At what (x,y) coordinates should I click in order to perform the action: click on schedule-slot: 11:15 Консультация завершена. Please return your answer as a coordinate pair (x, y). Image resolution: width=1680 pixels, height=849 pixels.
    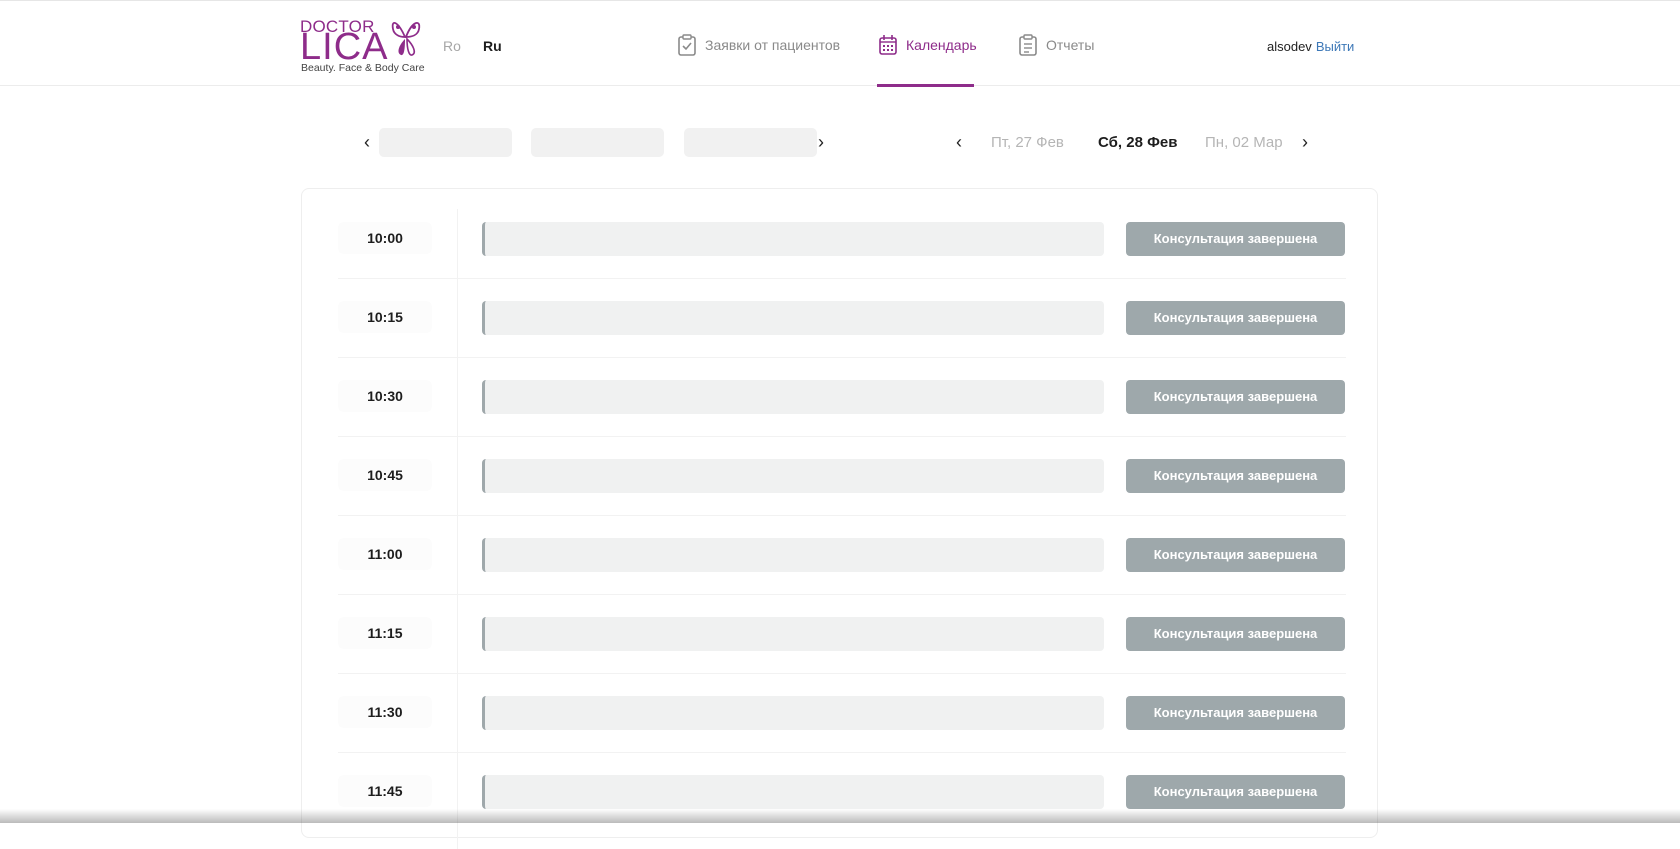
    Looking at the image, I should click on (842, 634).